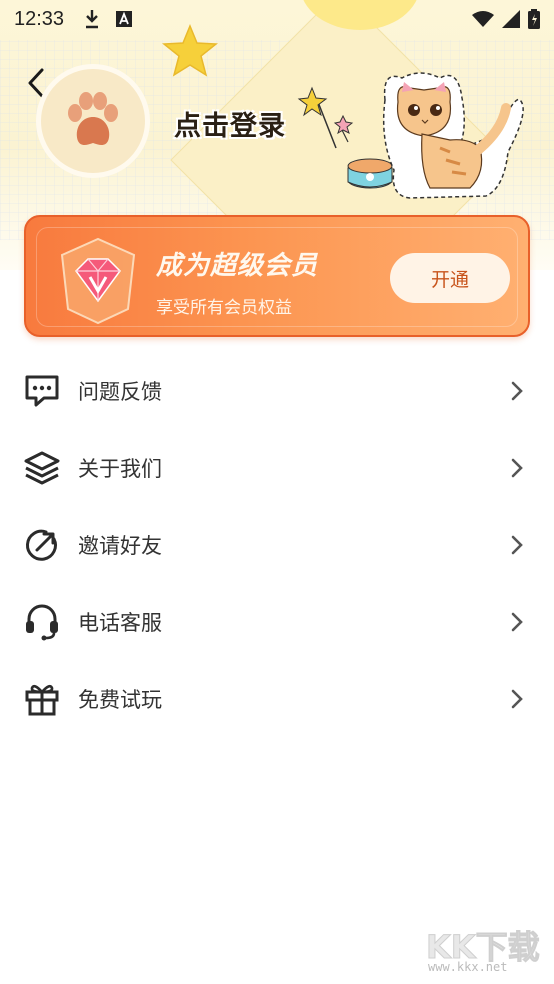  What do you see at coordinates (277, 621) in the screenshot?
I see `menu-item-phone-support: 电话客服` at bounding box center [277, 621].